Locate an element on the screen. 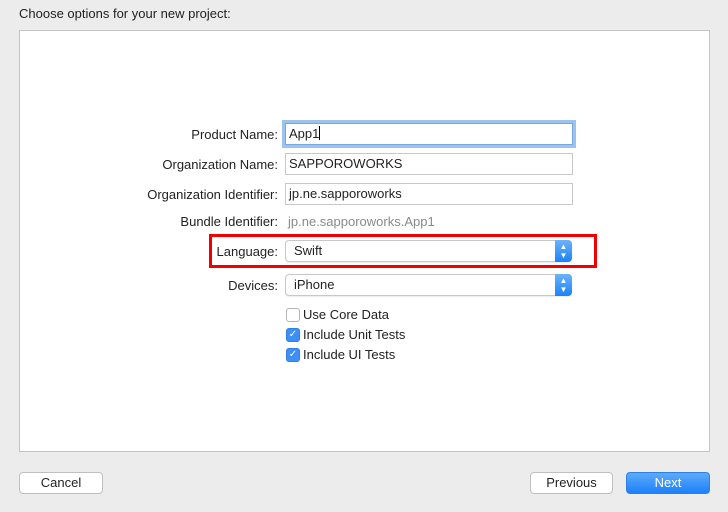 This screenshot has height=512, width=728. product-name-label: Product Name: is located at coordinates (234, 134).